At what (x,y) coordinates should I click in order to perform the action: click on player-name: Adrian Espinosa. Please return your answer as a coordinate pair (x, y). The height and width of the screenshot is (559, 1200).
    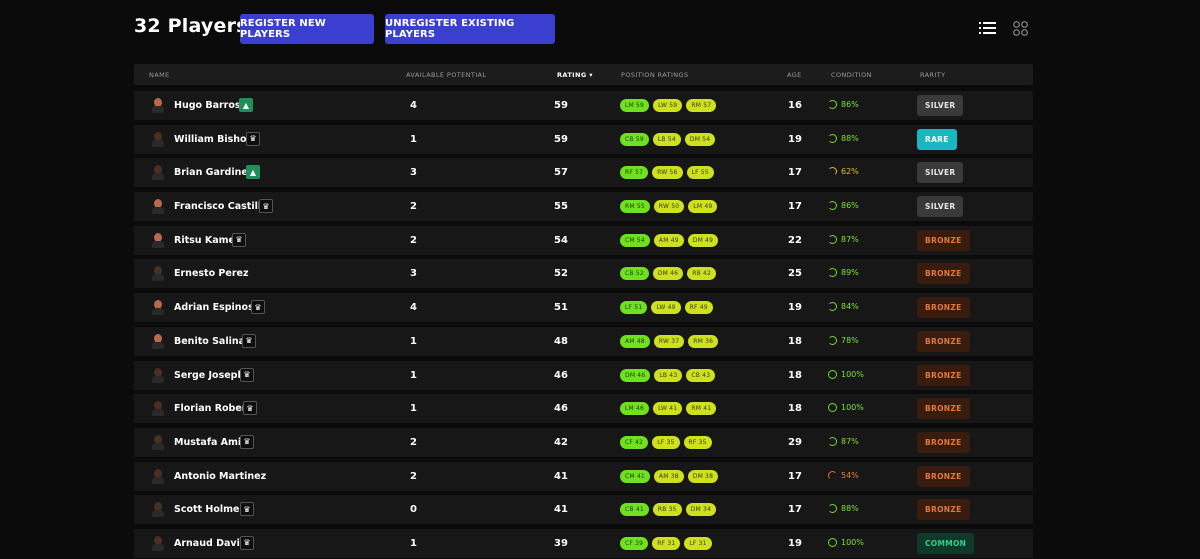
    Looking at the image, I should click on (217, 307).